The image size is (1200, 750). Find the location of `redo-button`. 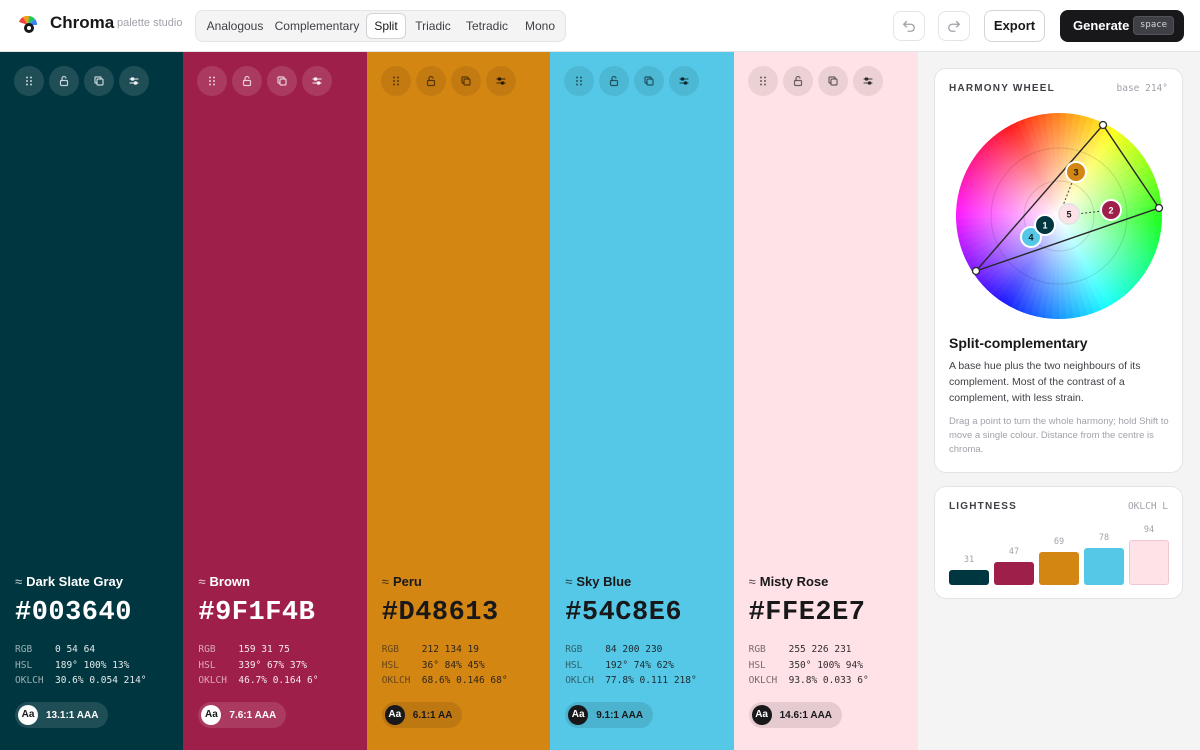

redo-button is located at coordinates (954, 26).